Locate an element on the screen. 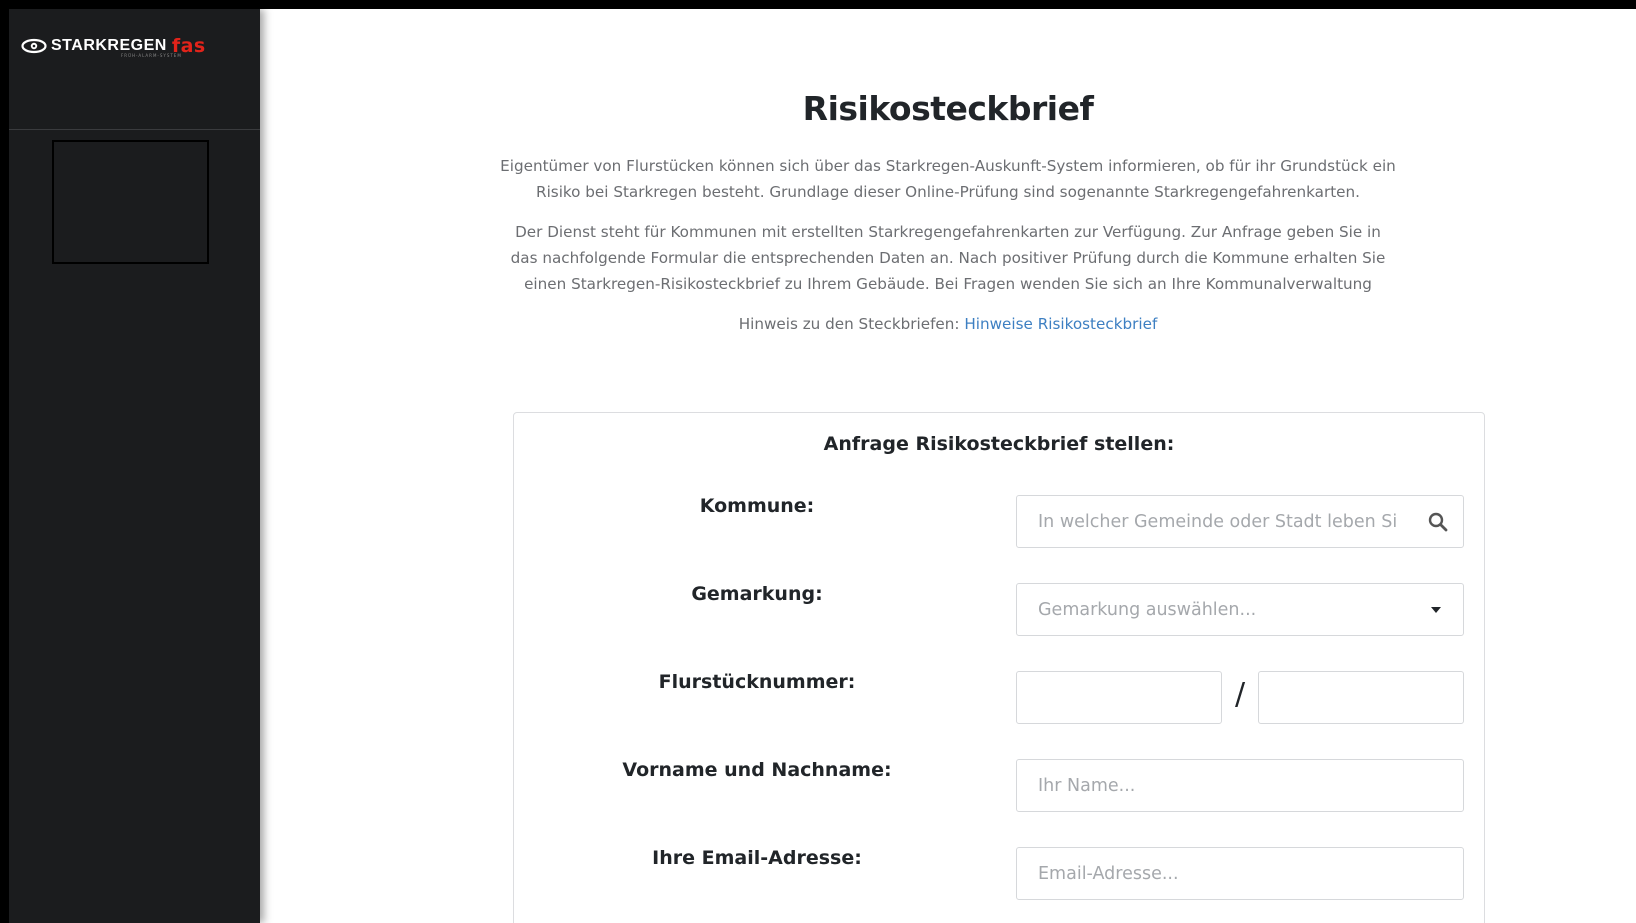  hint-prefix: Hinweis zu den Steckbriefen: is located at coordinates (851, 324).